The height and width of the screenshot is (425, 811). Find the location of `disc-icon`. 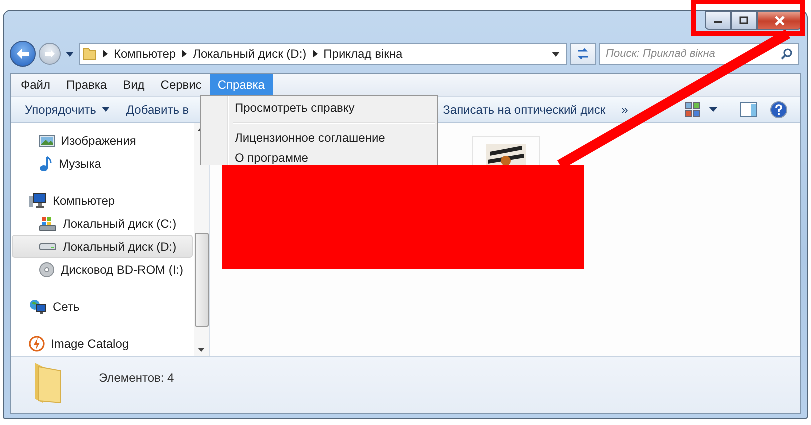

disc-icon is located at coordinates (47, 270).